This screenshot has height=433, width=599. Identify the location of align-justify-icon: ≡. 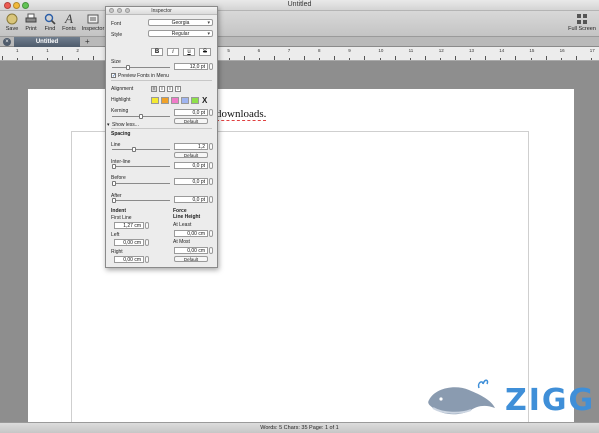
(178, 89).